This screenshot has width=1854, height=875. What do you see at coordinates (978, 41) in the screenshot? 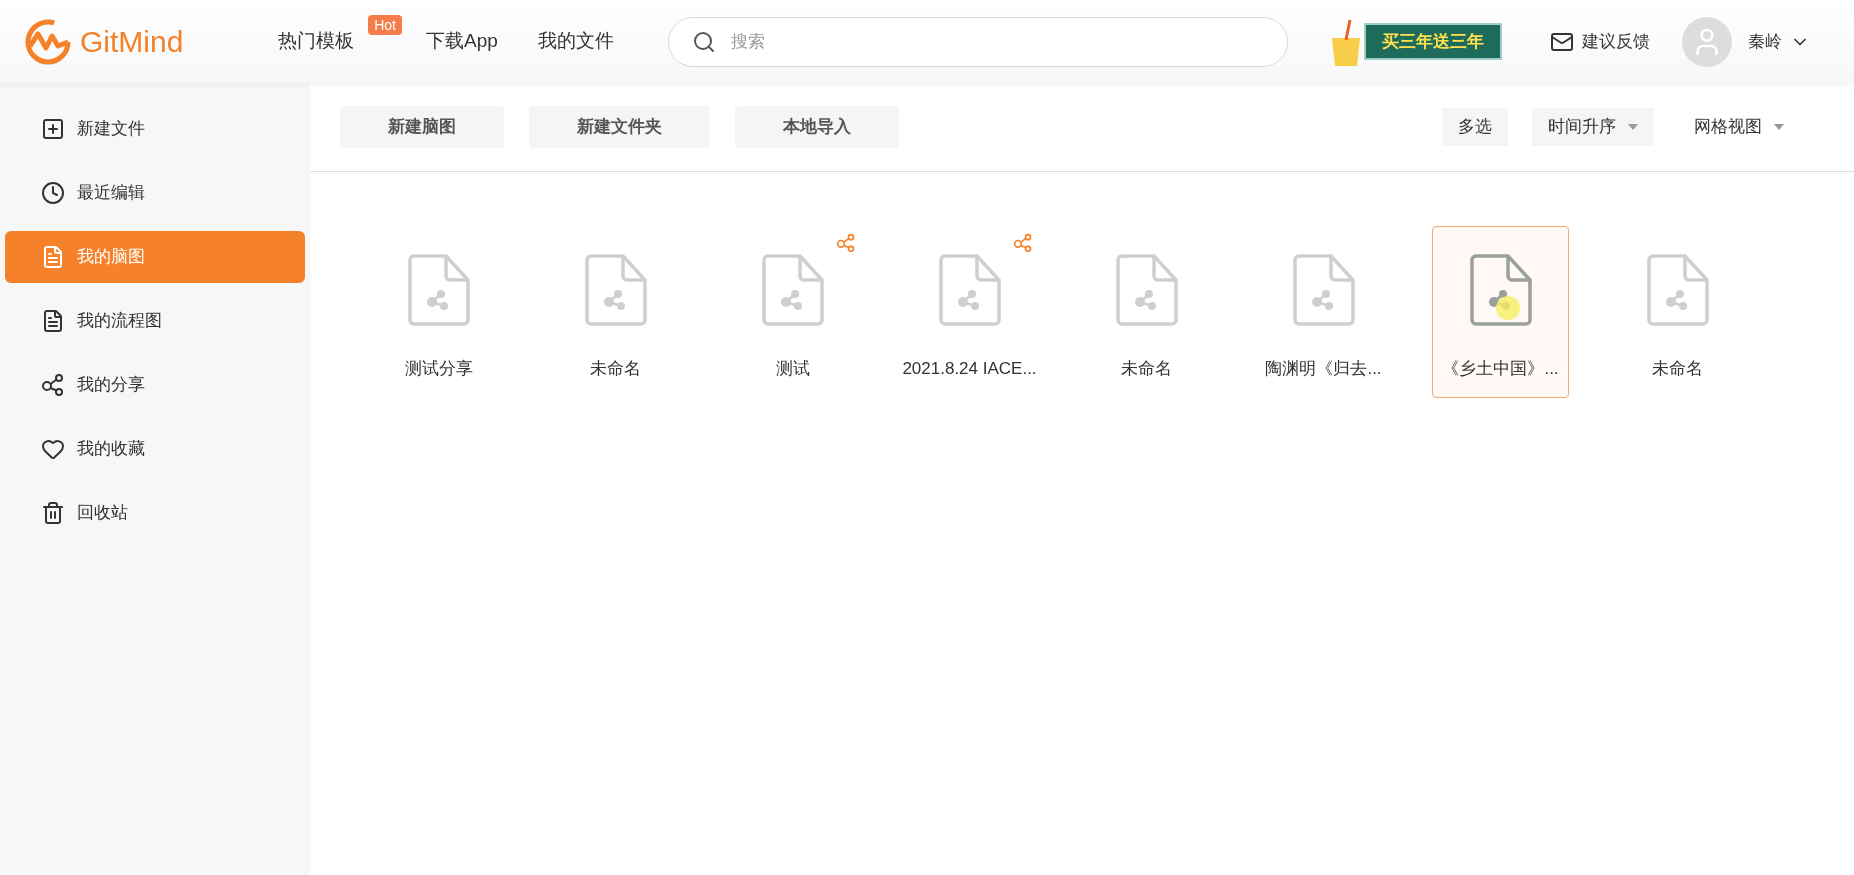
I see `search-field: 搜索` at bounding box center [978, 41].